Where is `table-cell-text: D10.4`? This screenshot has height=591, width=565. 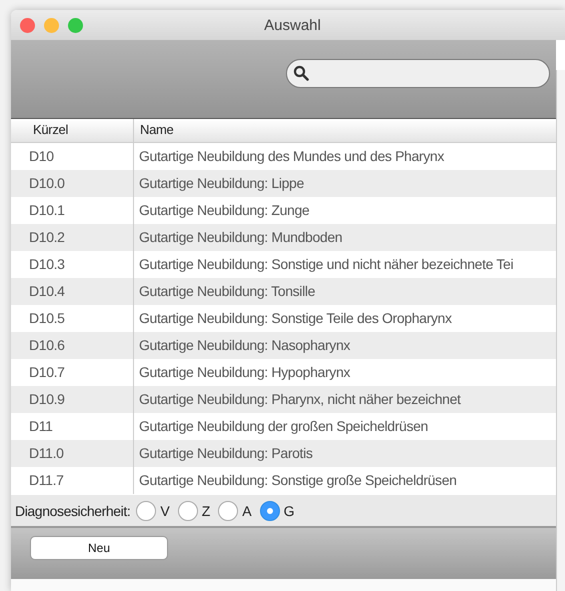
table-cell-text: D10.4 is located at coordinates (47, 291).